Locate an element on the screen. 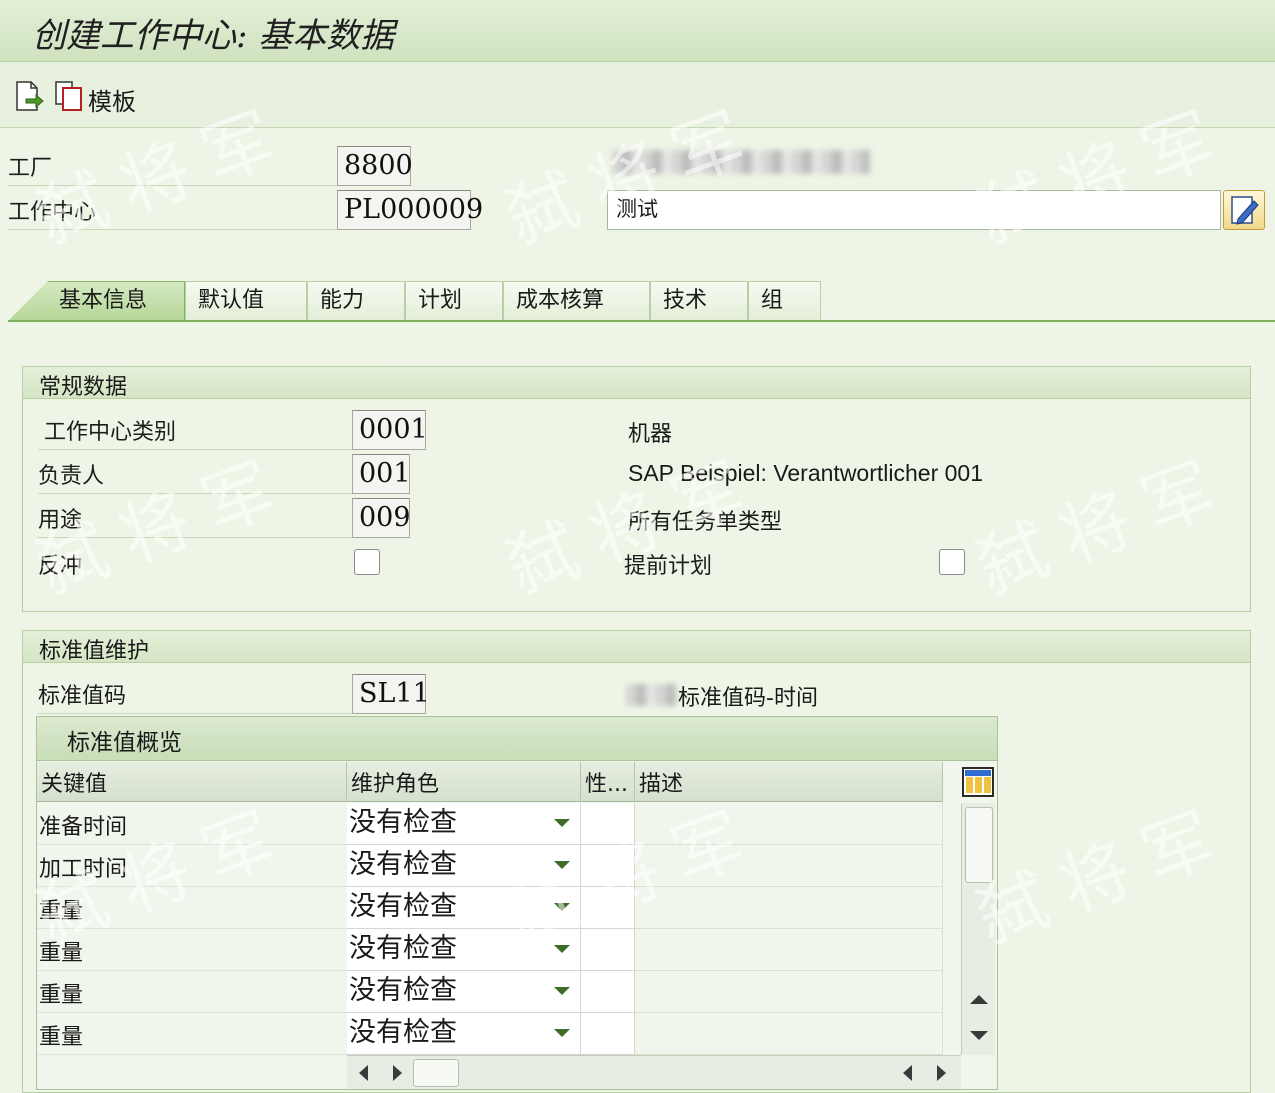 Image resolution: width=1275 pixels, height=1093 pixels. column-header-role: 维护角色 is located at coordinates (464, 782).